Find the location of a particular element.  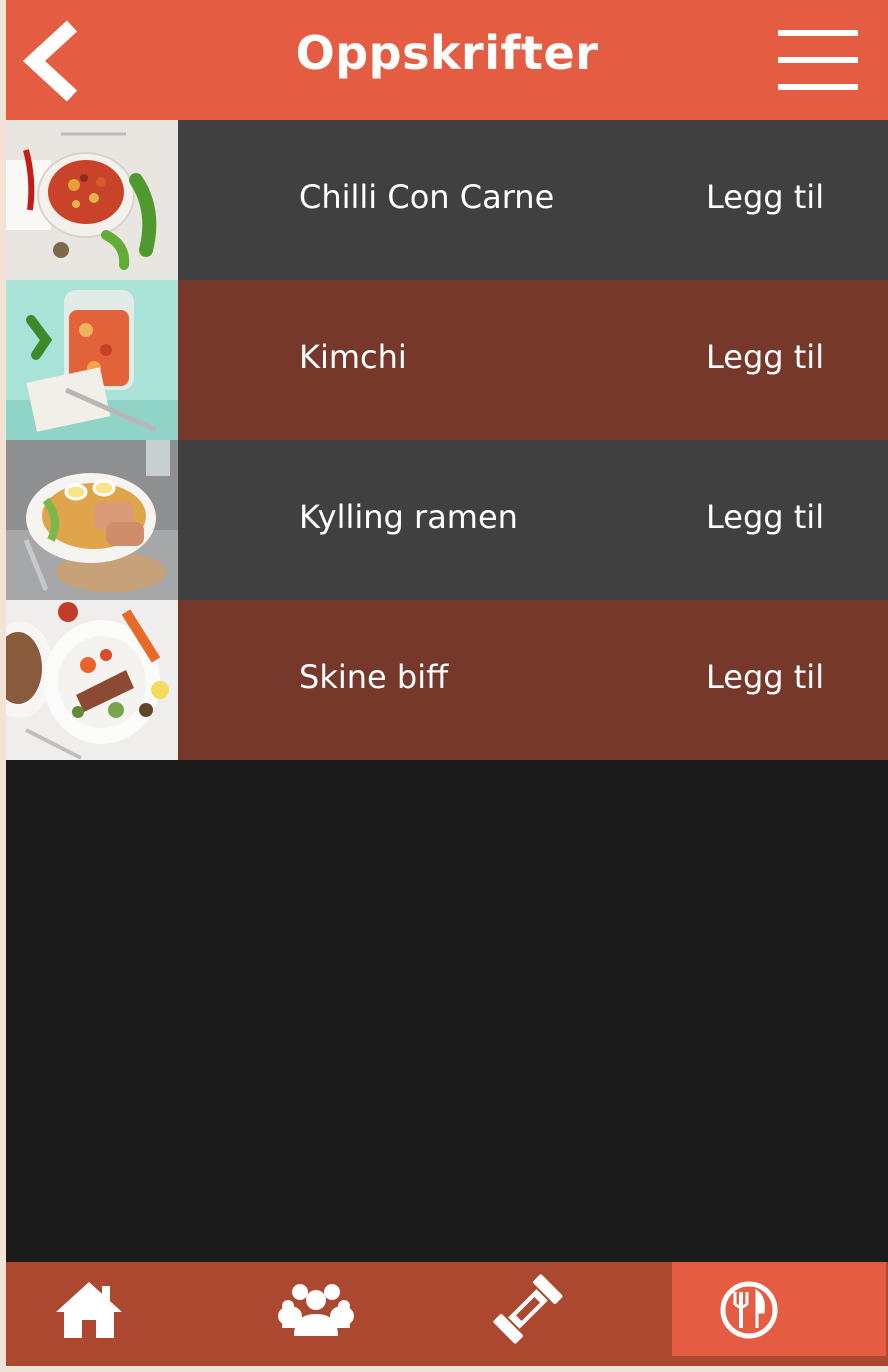

recipe-row: Chilli Con Carne Legg til is located at coordinates (447, 200).